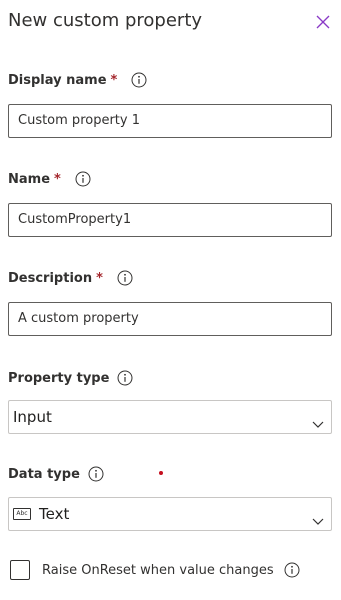 The width and height of the screenshot is (341, 600). Describe the element at coordinates (170, 514) in the screenshot. I see `data-type-dropdown: Abc Text` at that location.